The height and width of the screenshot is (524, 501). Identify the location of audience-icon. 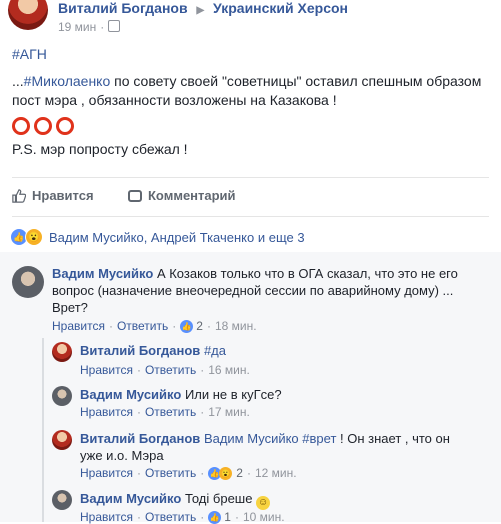
(114, 26).